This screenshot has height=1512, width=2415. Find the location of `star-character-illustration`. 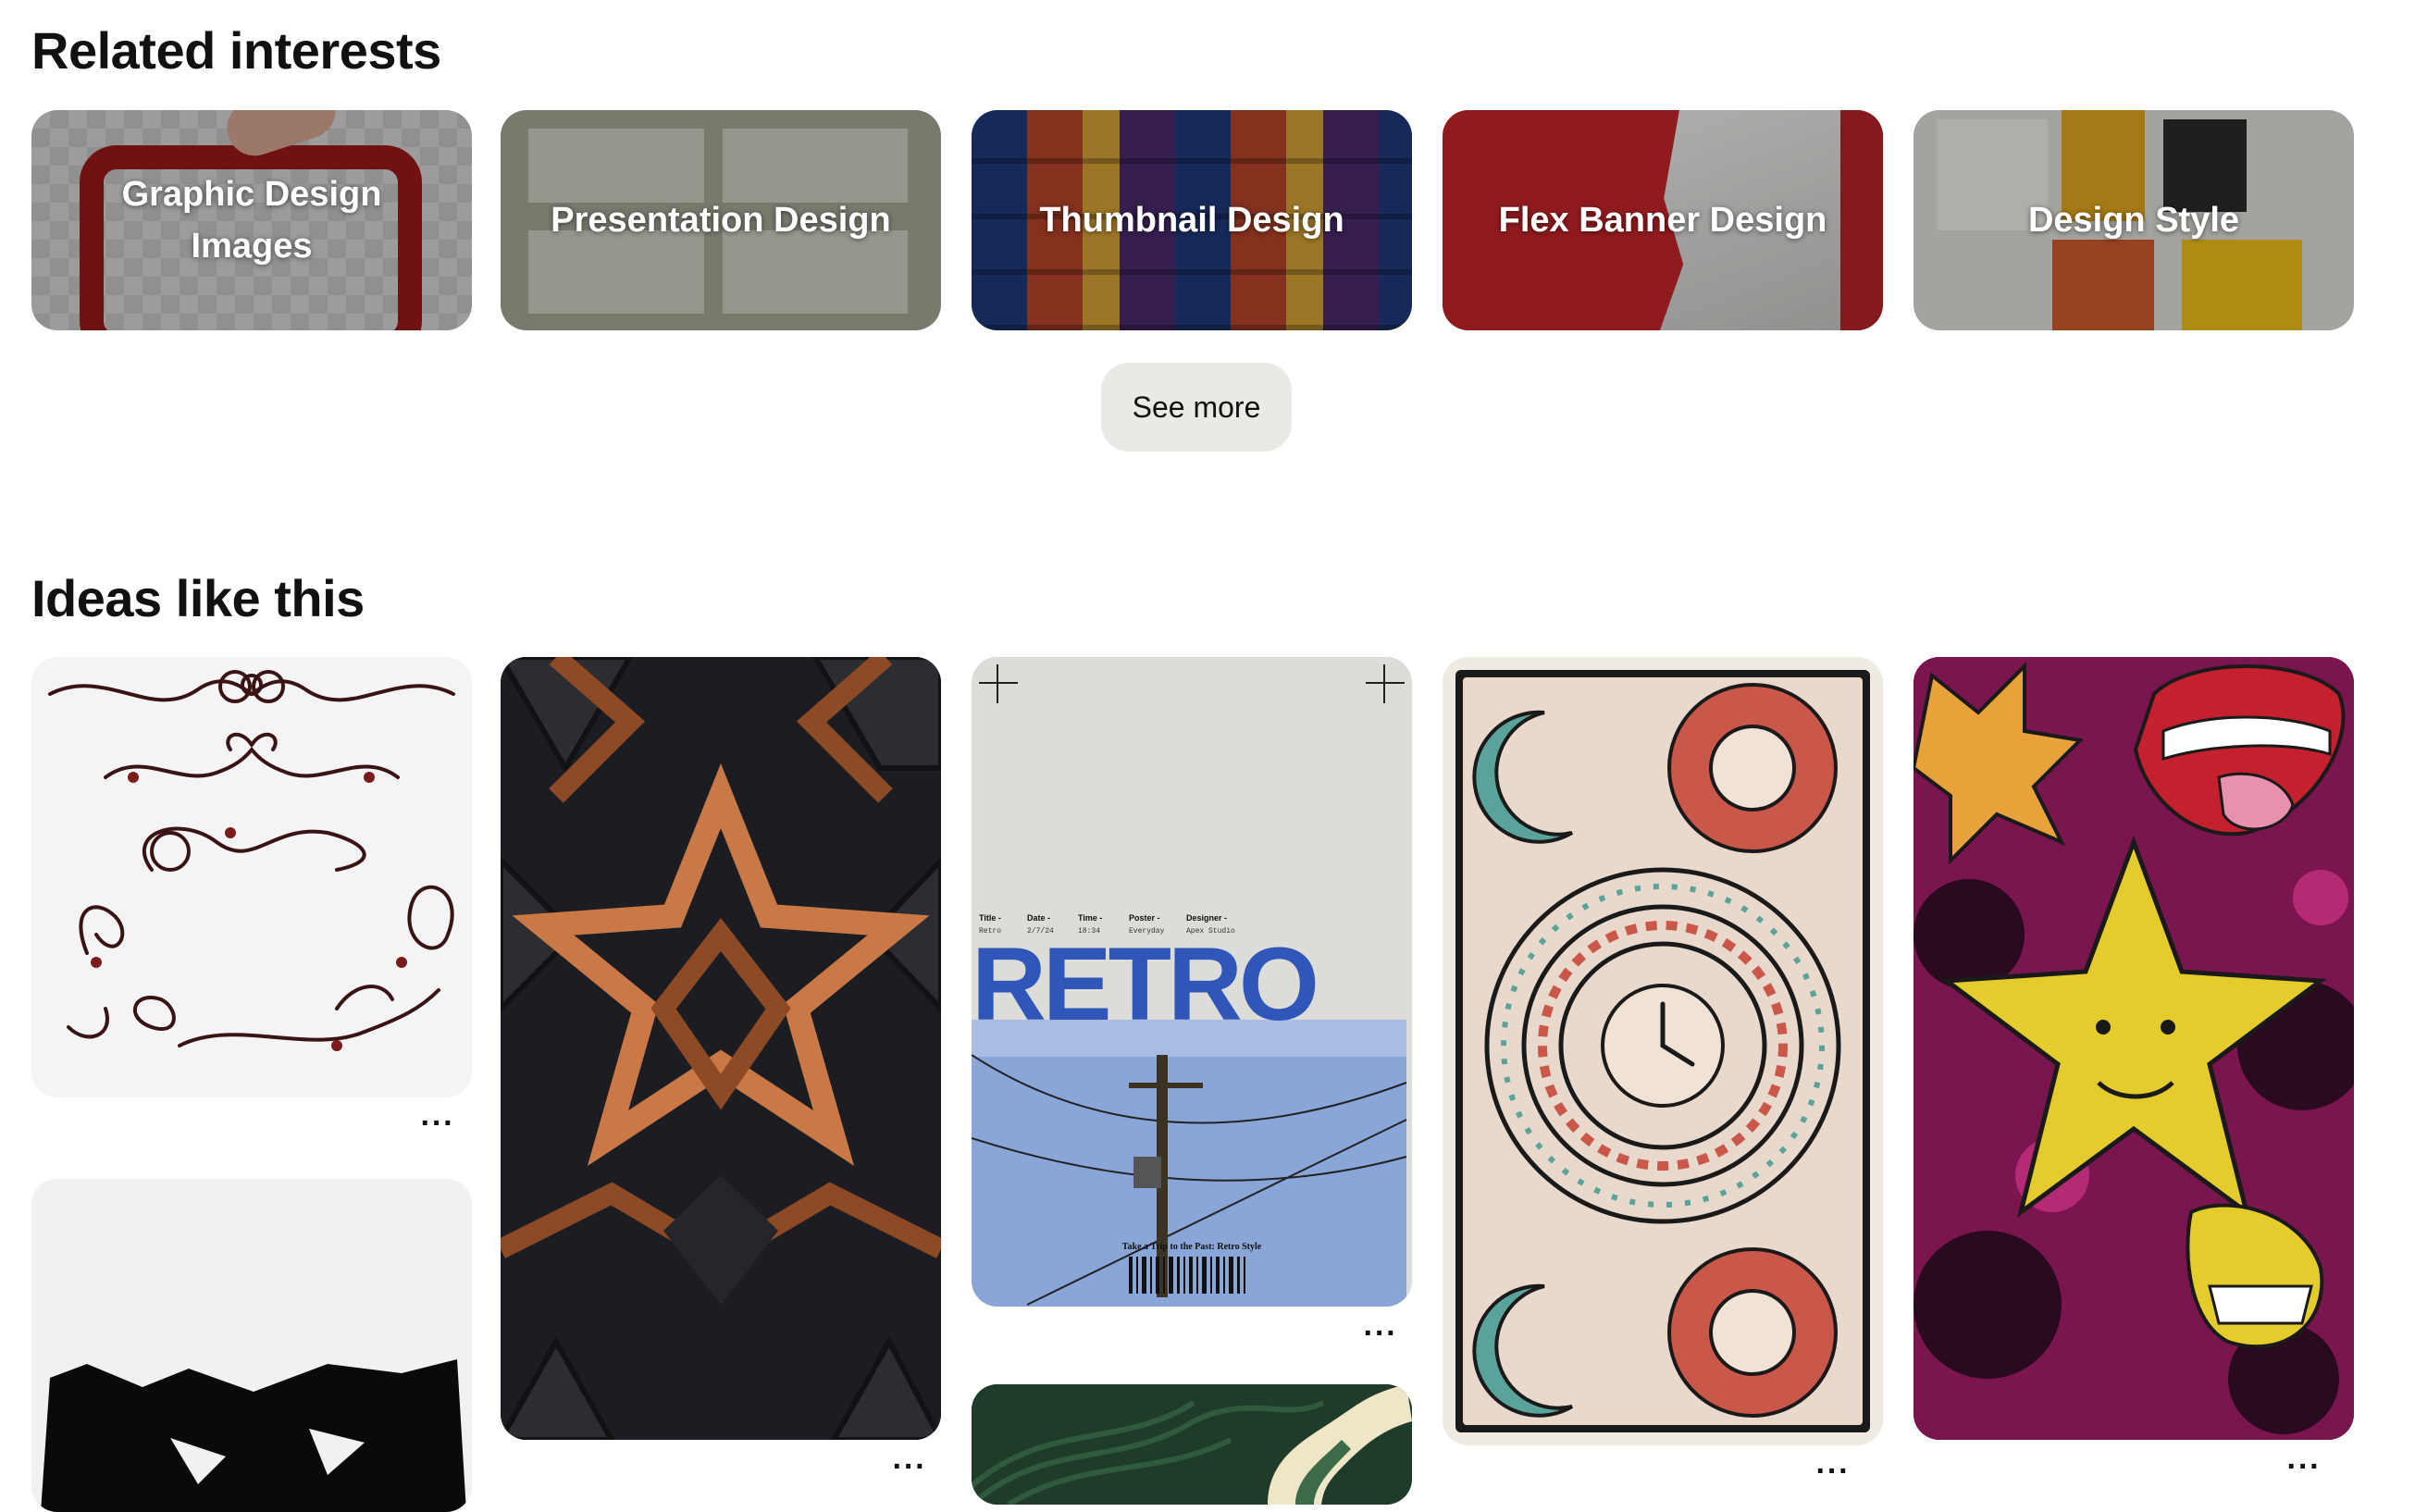

star-character-illustration is located at coordinates (2133, 1048).